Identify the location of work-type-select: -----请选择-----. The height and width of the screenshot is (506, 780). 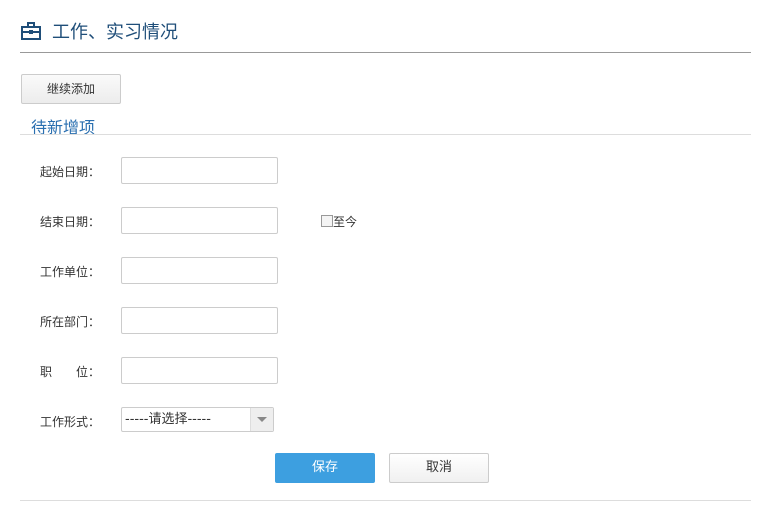
(197, 419).